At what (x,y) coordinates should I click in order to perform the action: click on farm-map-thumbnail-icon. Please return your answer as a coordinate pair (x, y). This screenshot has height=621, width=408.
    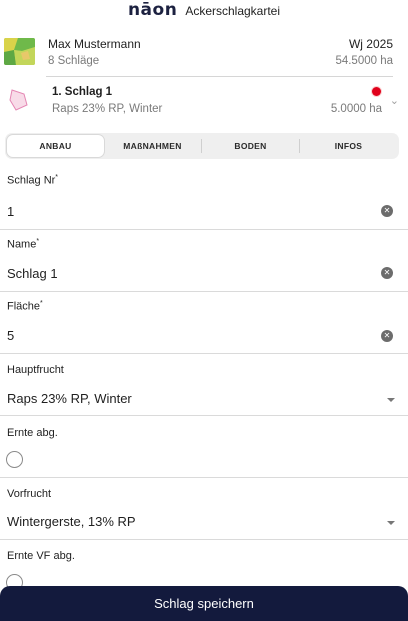
    Looking at the image, I should click on (19, 51).